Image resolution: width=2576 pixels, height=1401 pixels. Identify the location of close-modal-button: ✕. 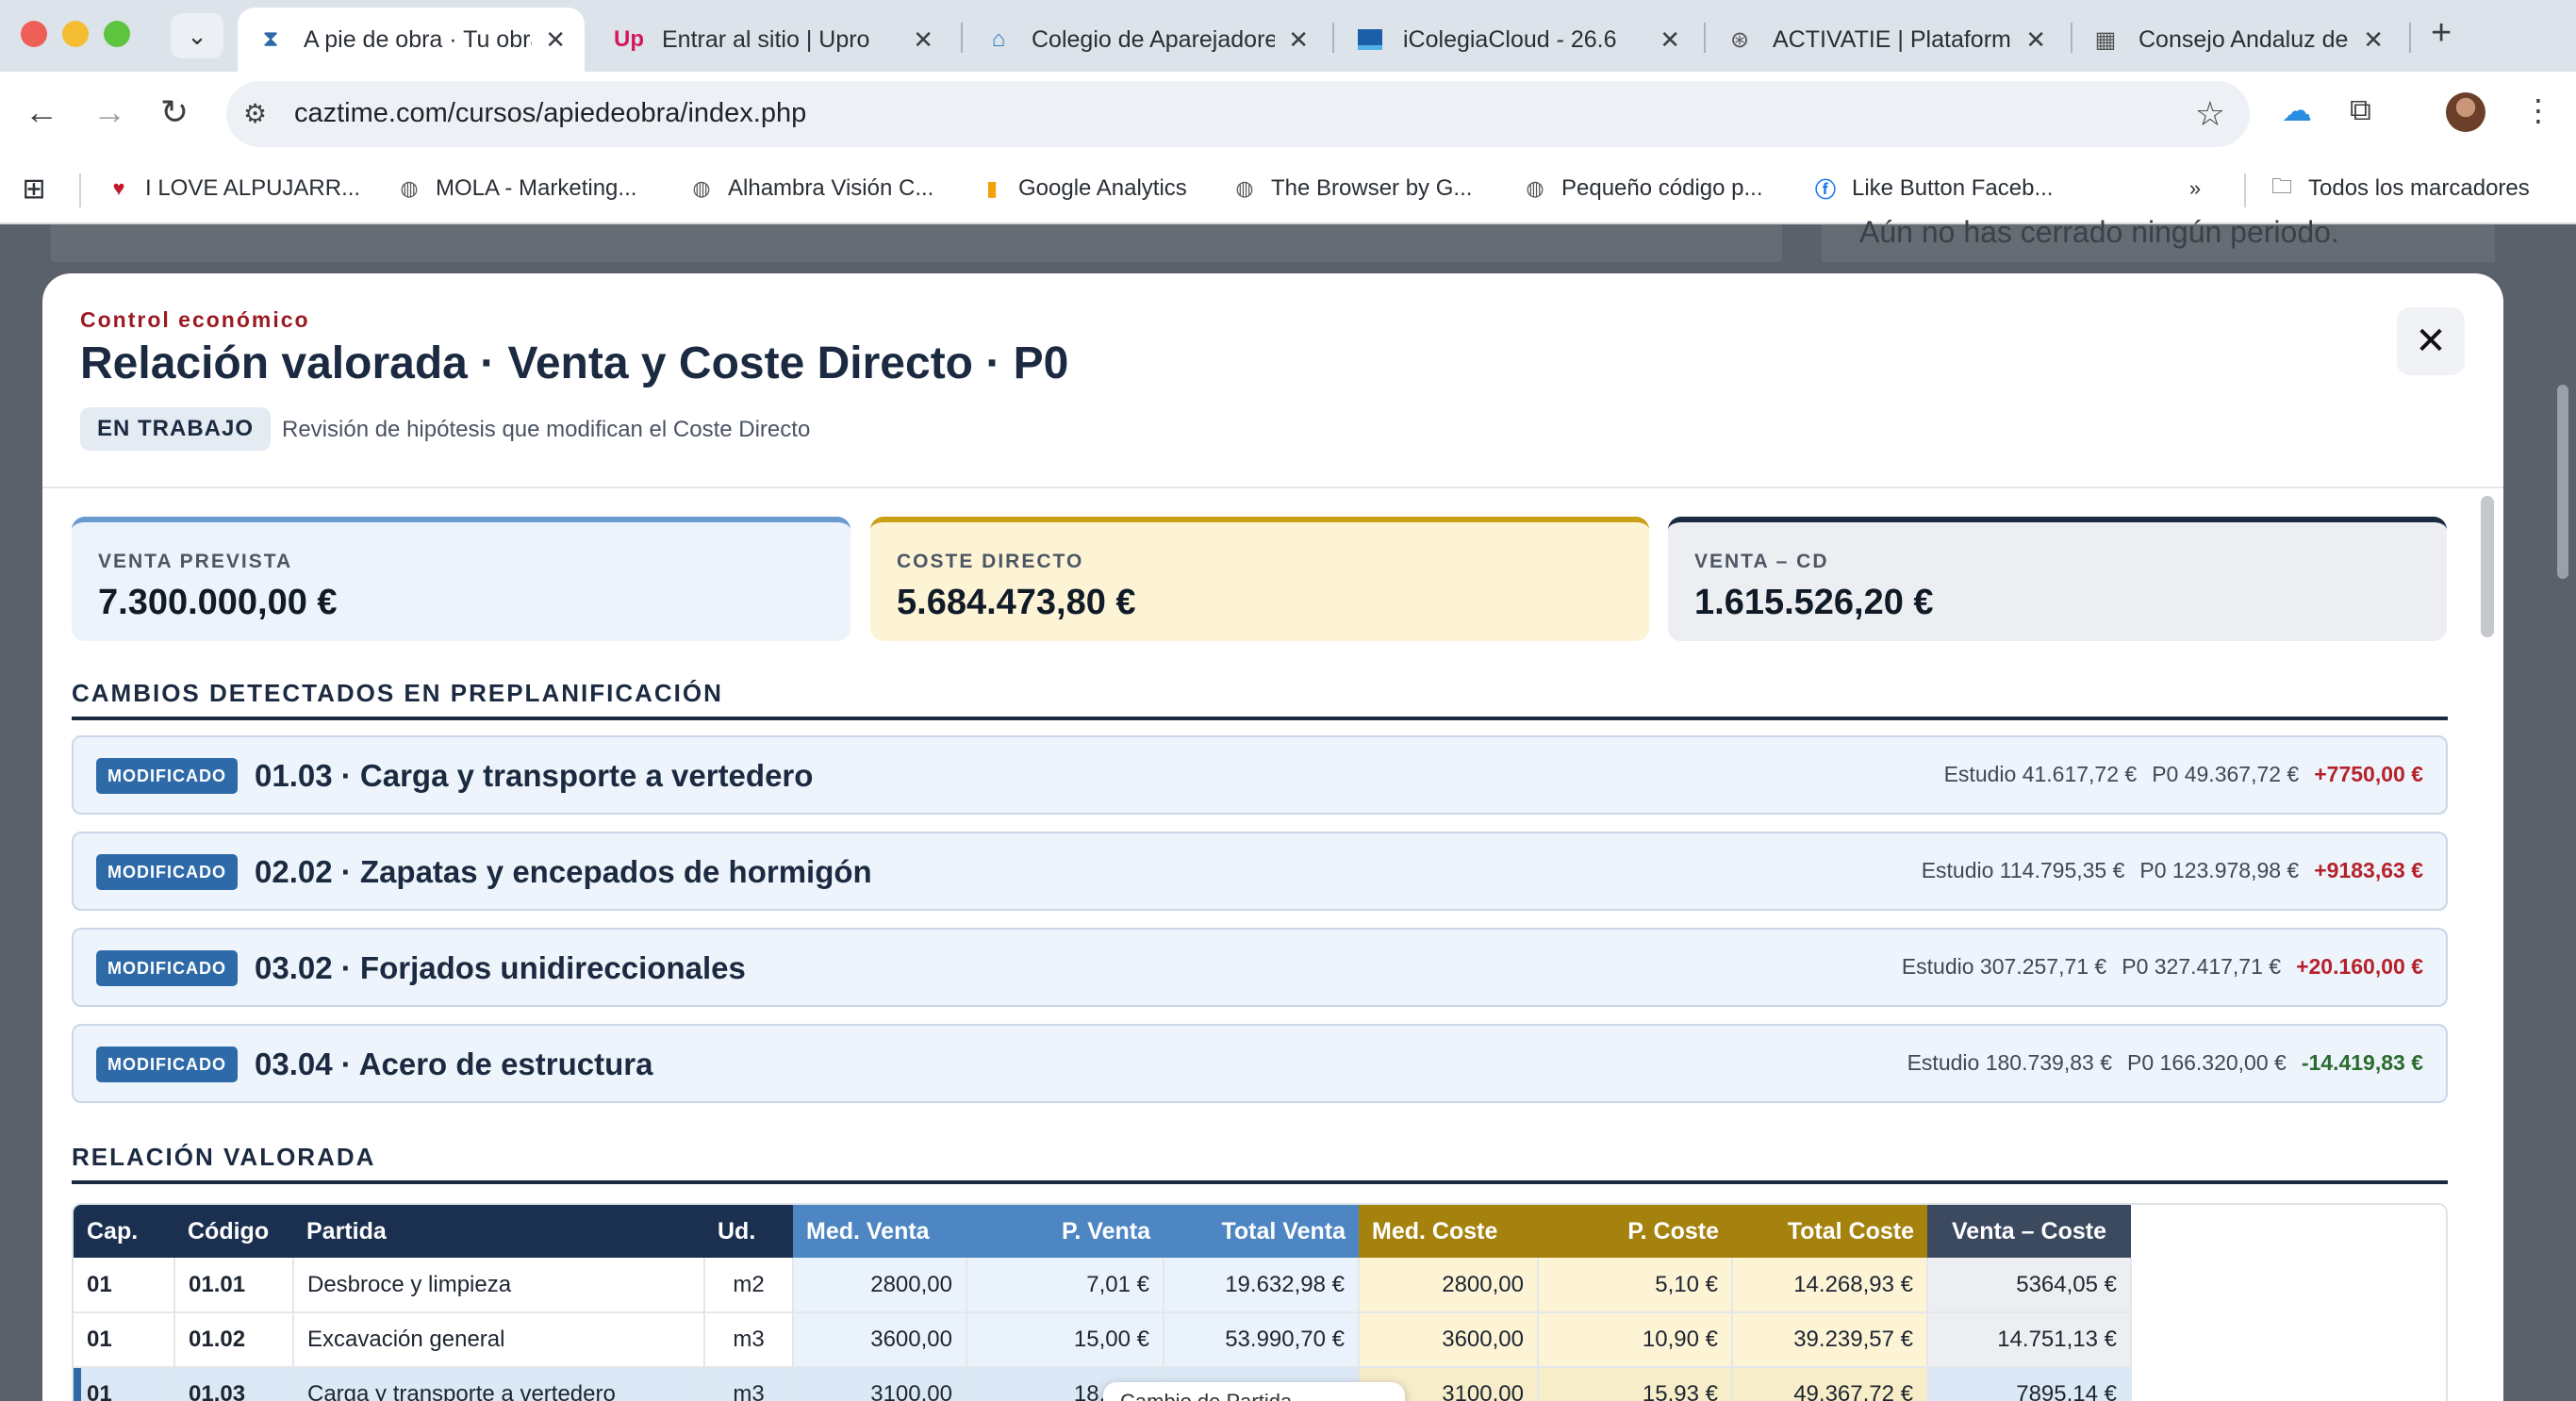
(2431, 341).